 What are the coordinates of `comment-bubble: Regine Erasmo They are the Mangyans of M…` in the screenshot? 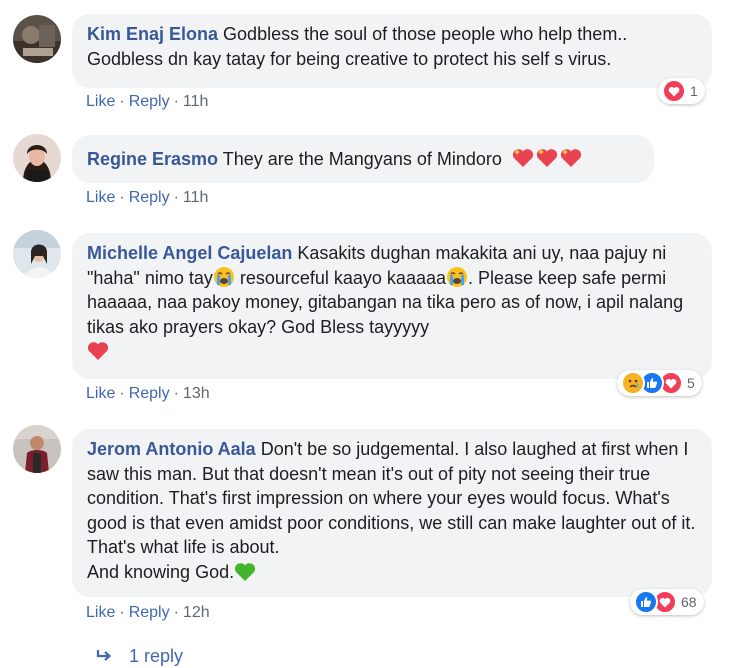 It's located at (363, 159).